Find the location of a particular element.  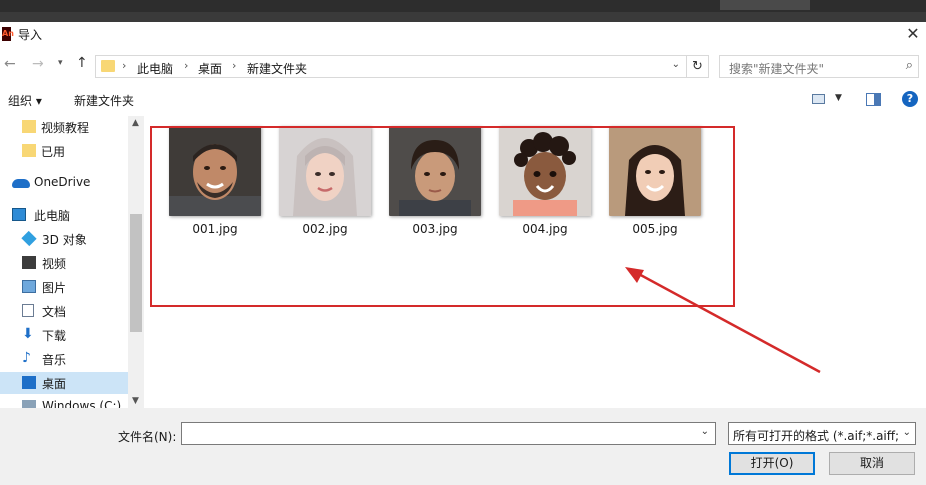

file-type-value: 所有可打开的格式 (*.aif;*.aiff;* is located at coordinates (816, 436).